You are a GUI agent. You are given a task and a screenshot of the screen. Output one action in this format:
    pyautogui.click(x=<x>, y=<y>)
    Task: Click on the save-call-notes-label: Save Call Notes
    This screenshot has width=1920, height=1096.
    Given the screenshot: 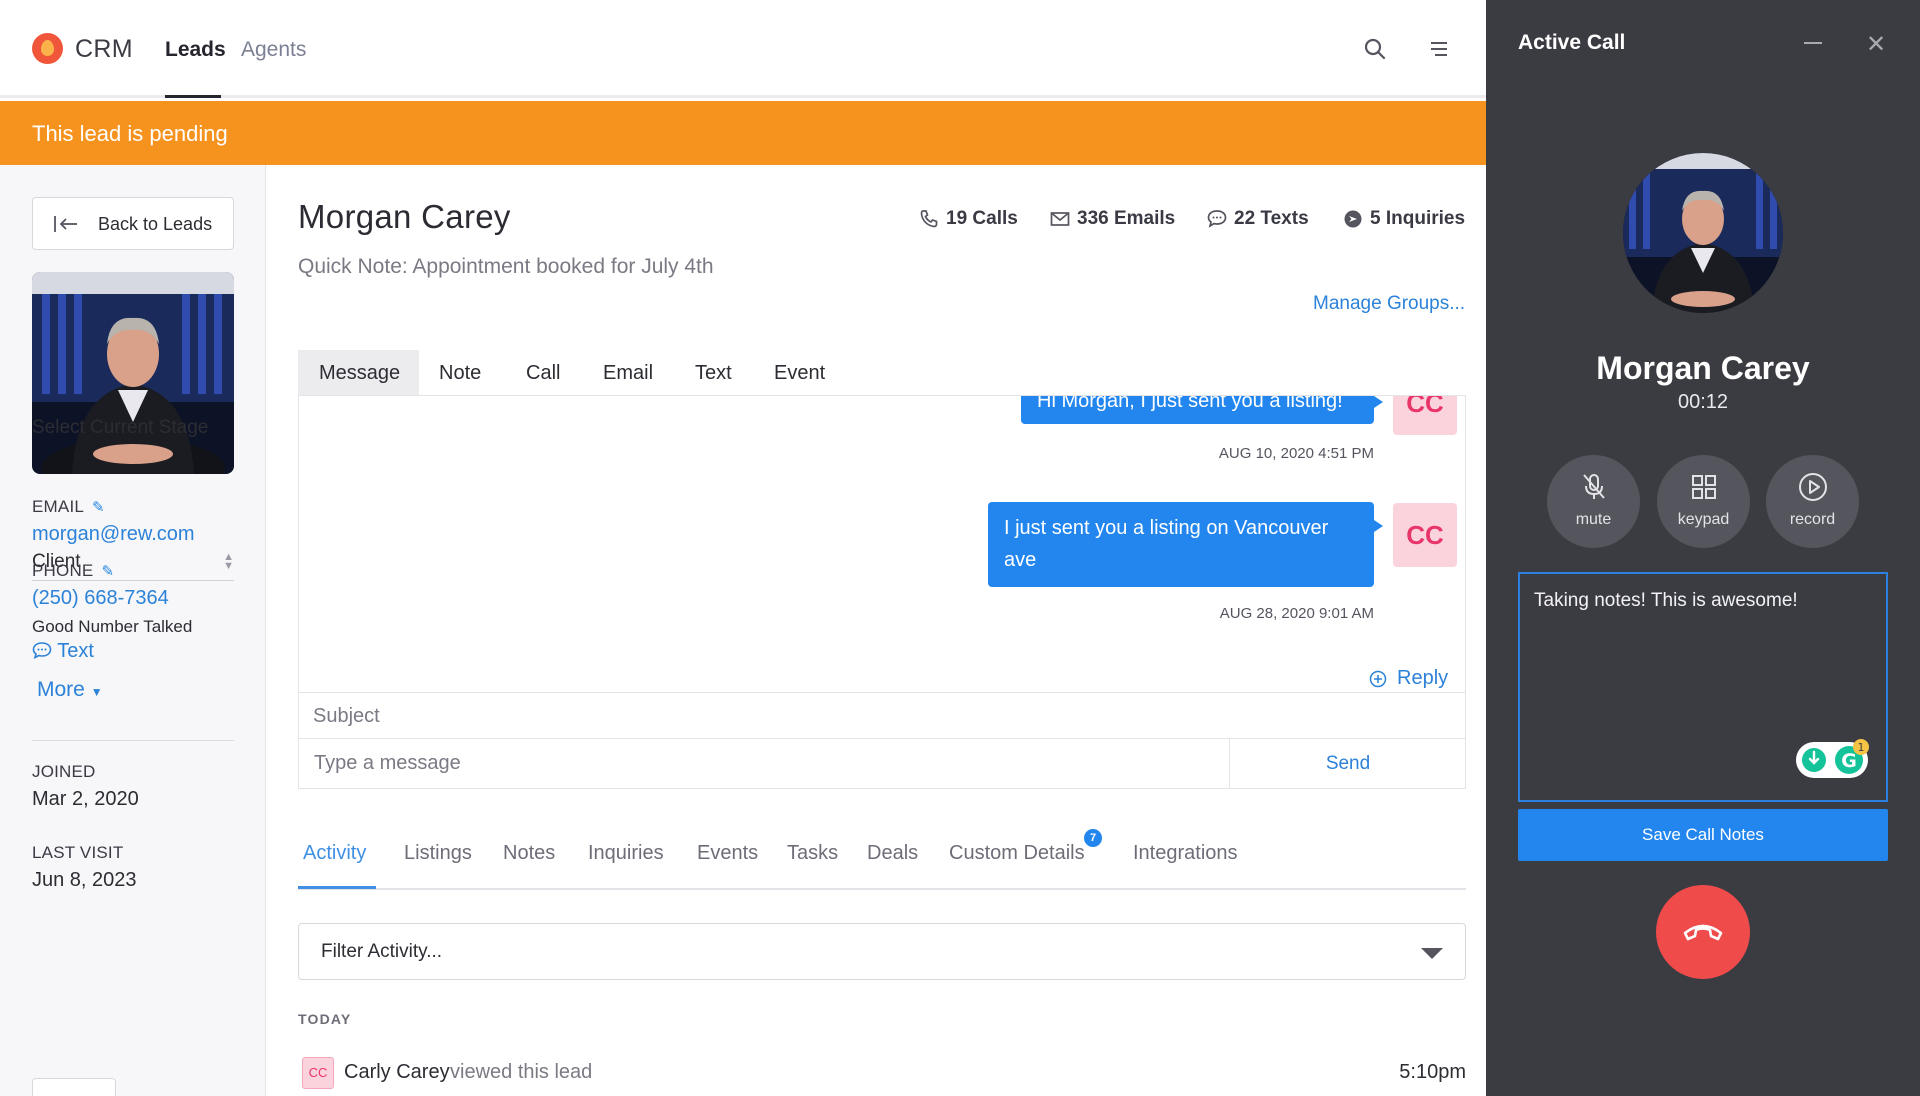 What is the action you would take?
    pyautogui.click(x=1703, y=834)
    